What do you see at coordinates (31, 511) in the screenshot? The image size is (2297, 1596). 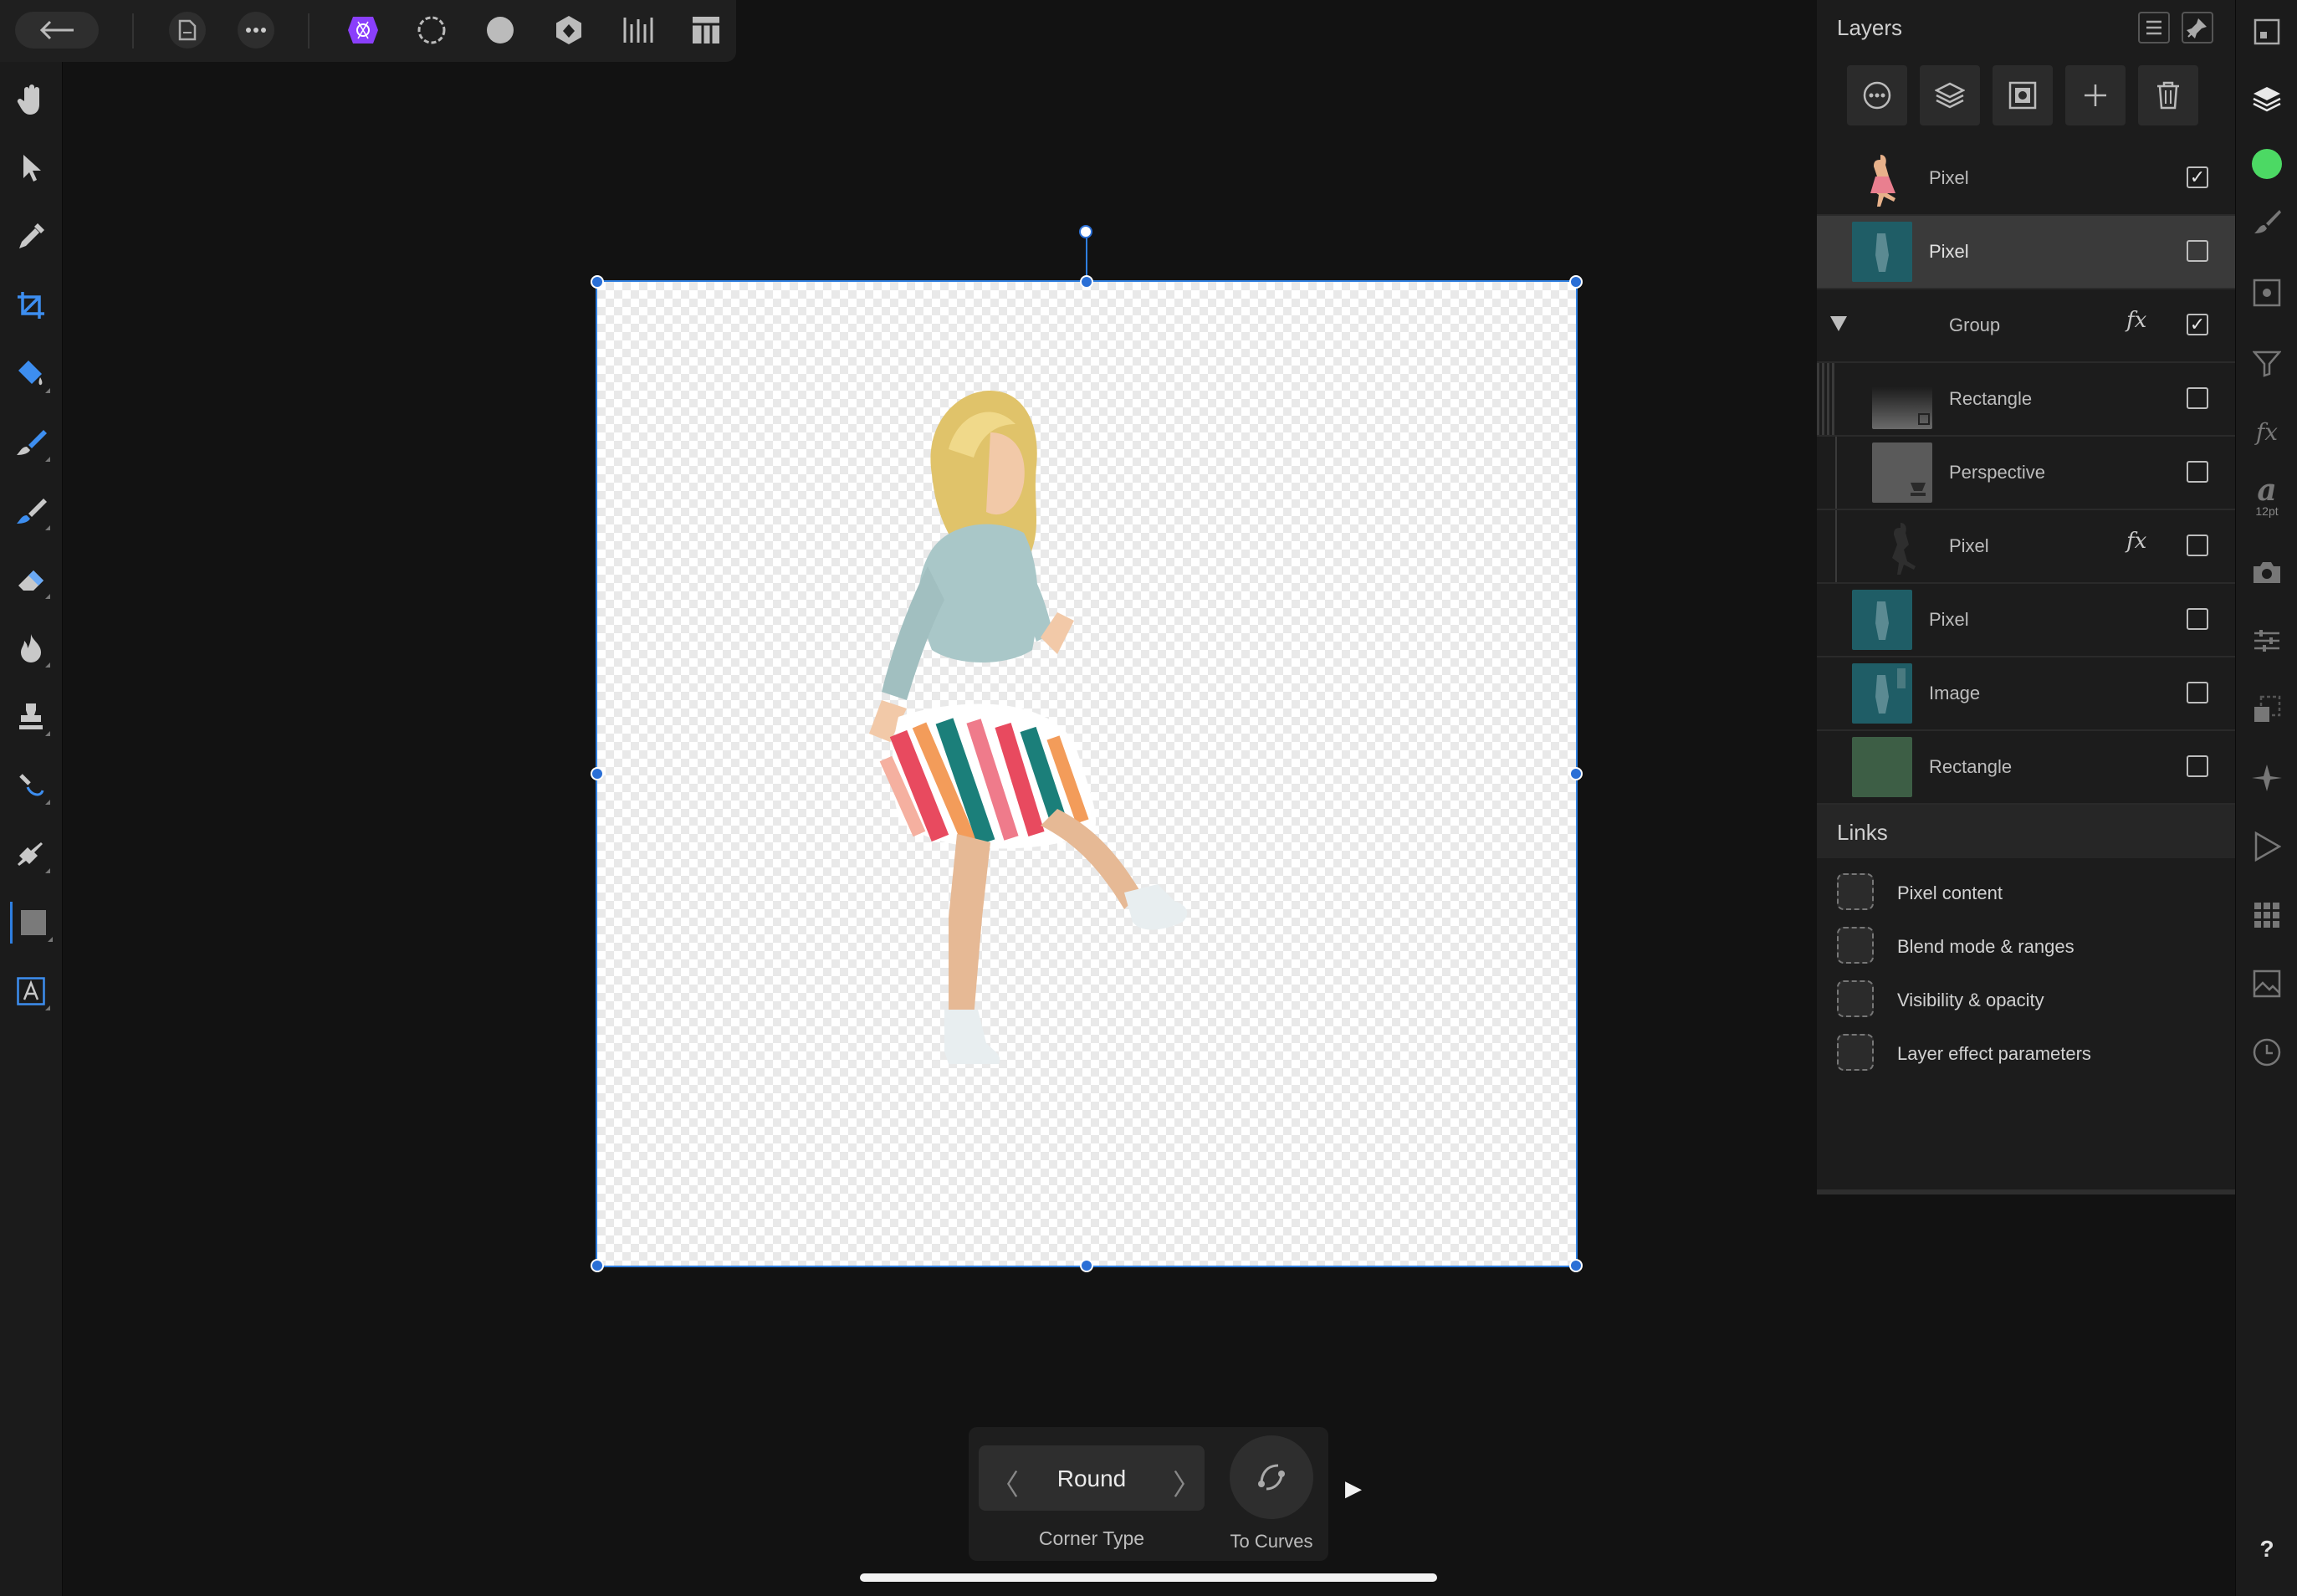 I see `paint-brush-tool` at bounding box center [31, 511].